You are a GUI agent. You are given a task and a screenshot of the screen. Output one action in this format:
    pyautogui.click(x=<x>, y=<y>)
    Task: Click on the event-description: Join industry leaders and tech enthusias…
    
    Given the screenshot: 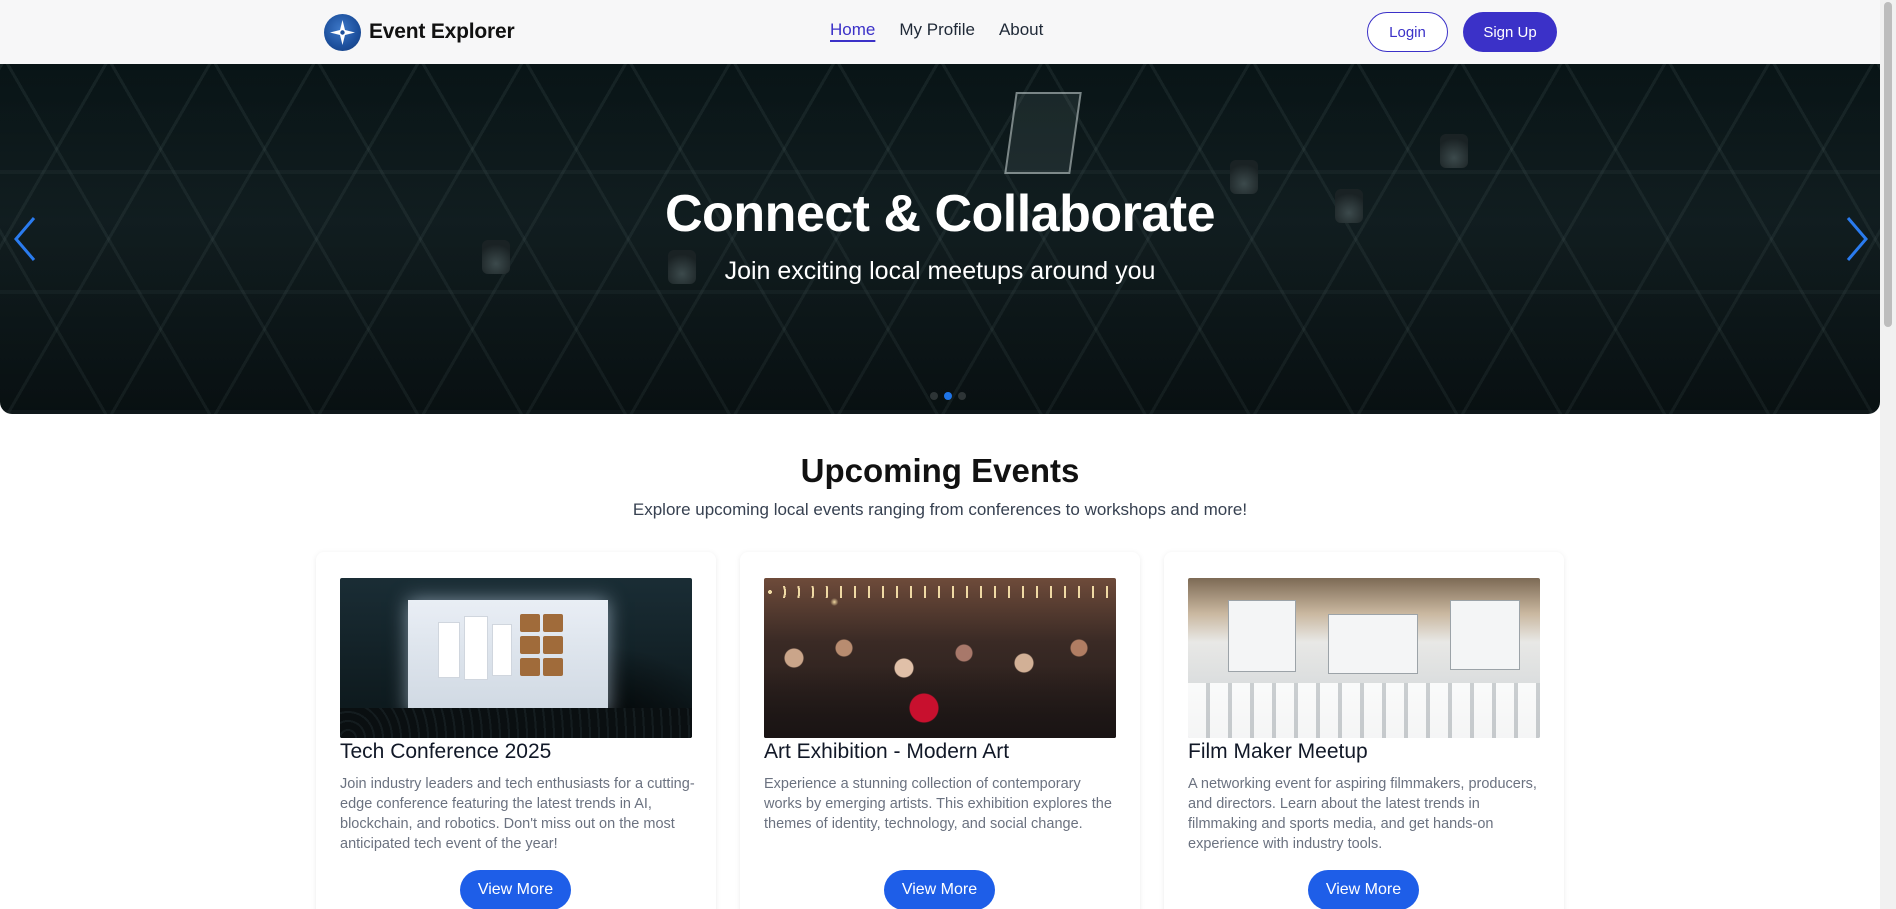 What is the action you would take?
    pyautogui.click(x=517, y=814)
    